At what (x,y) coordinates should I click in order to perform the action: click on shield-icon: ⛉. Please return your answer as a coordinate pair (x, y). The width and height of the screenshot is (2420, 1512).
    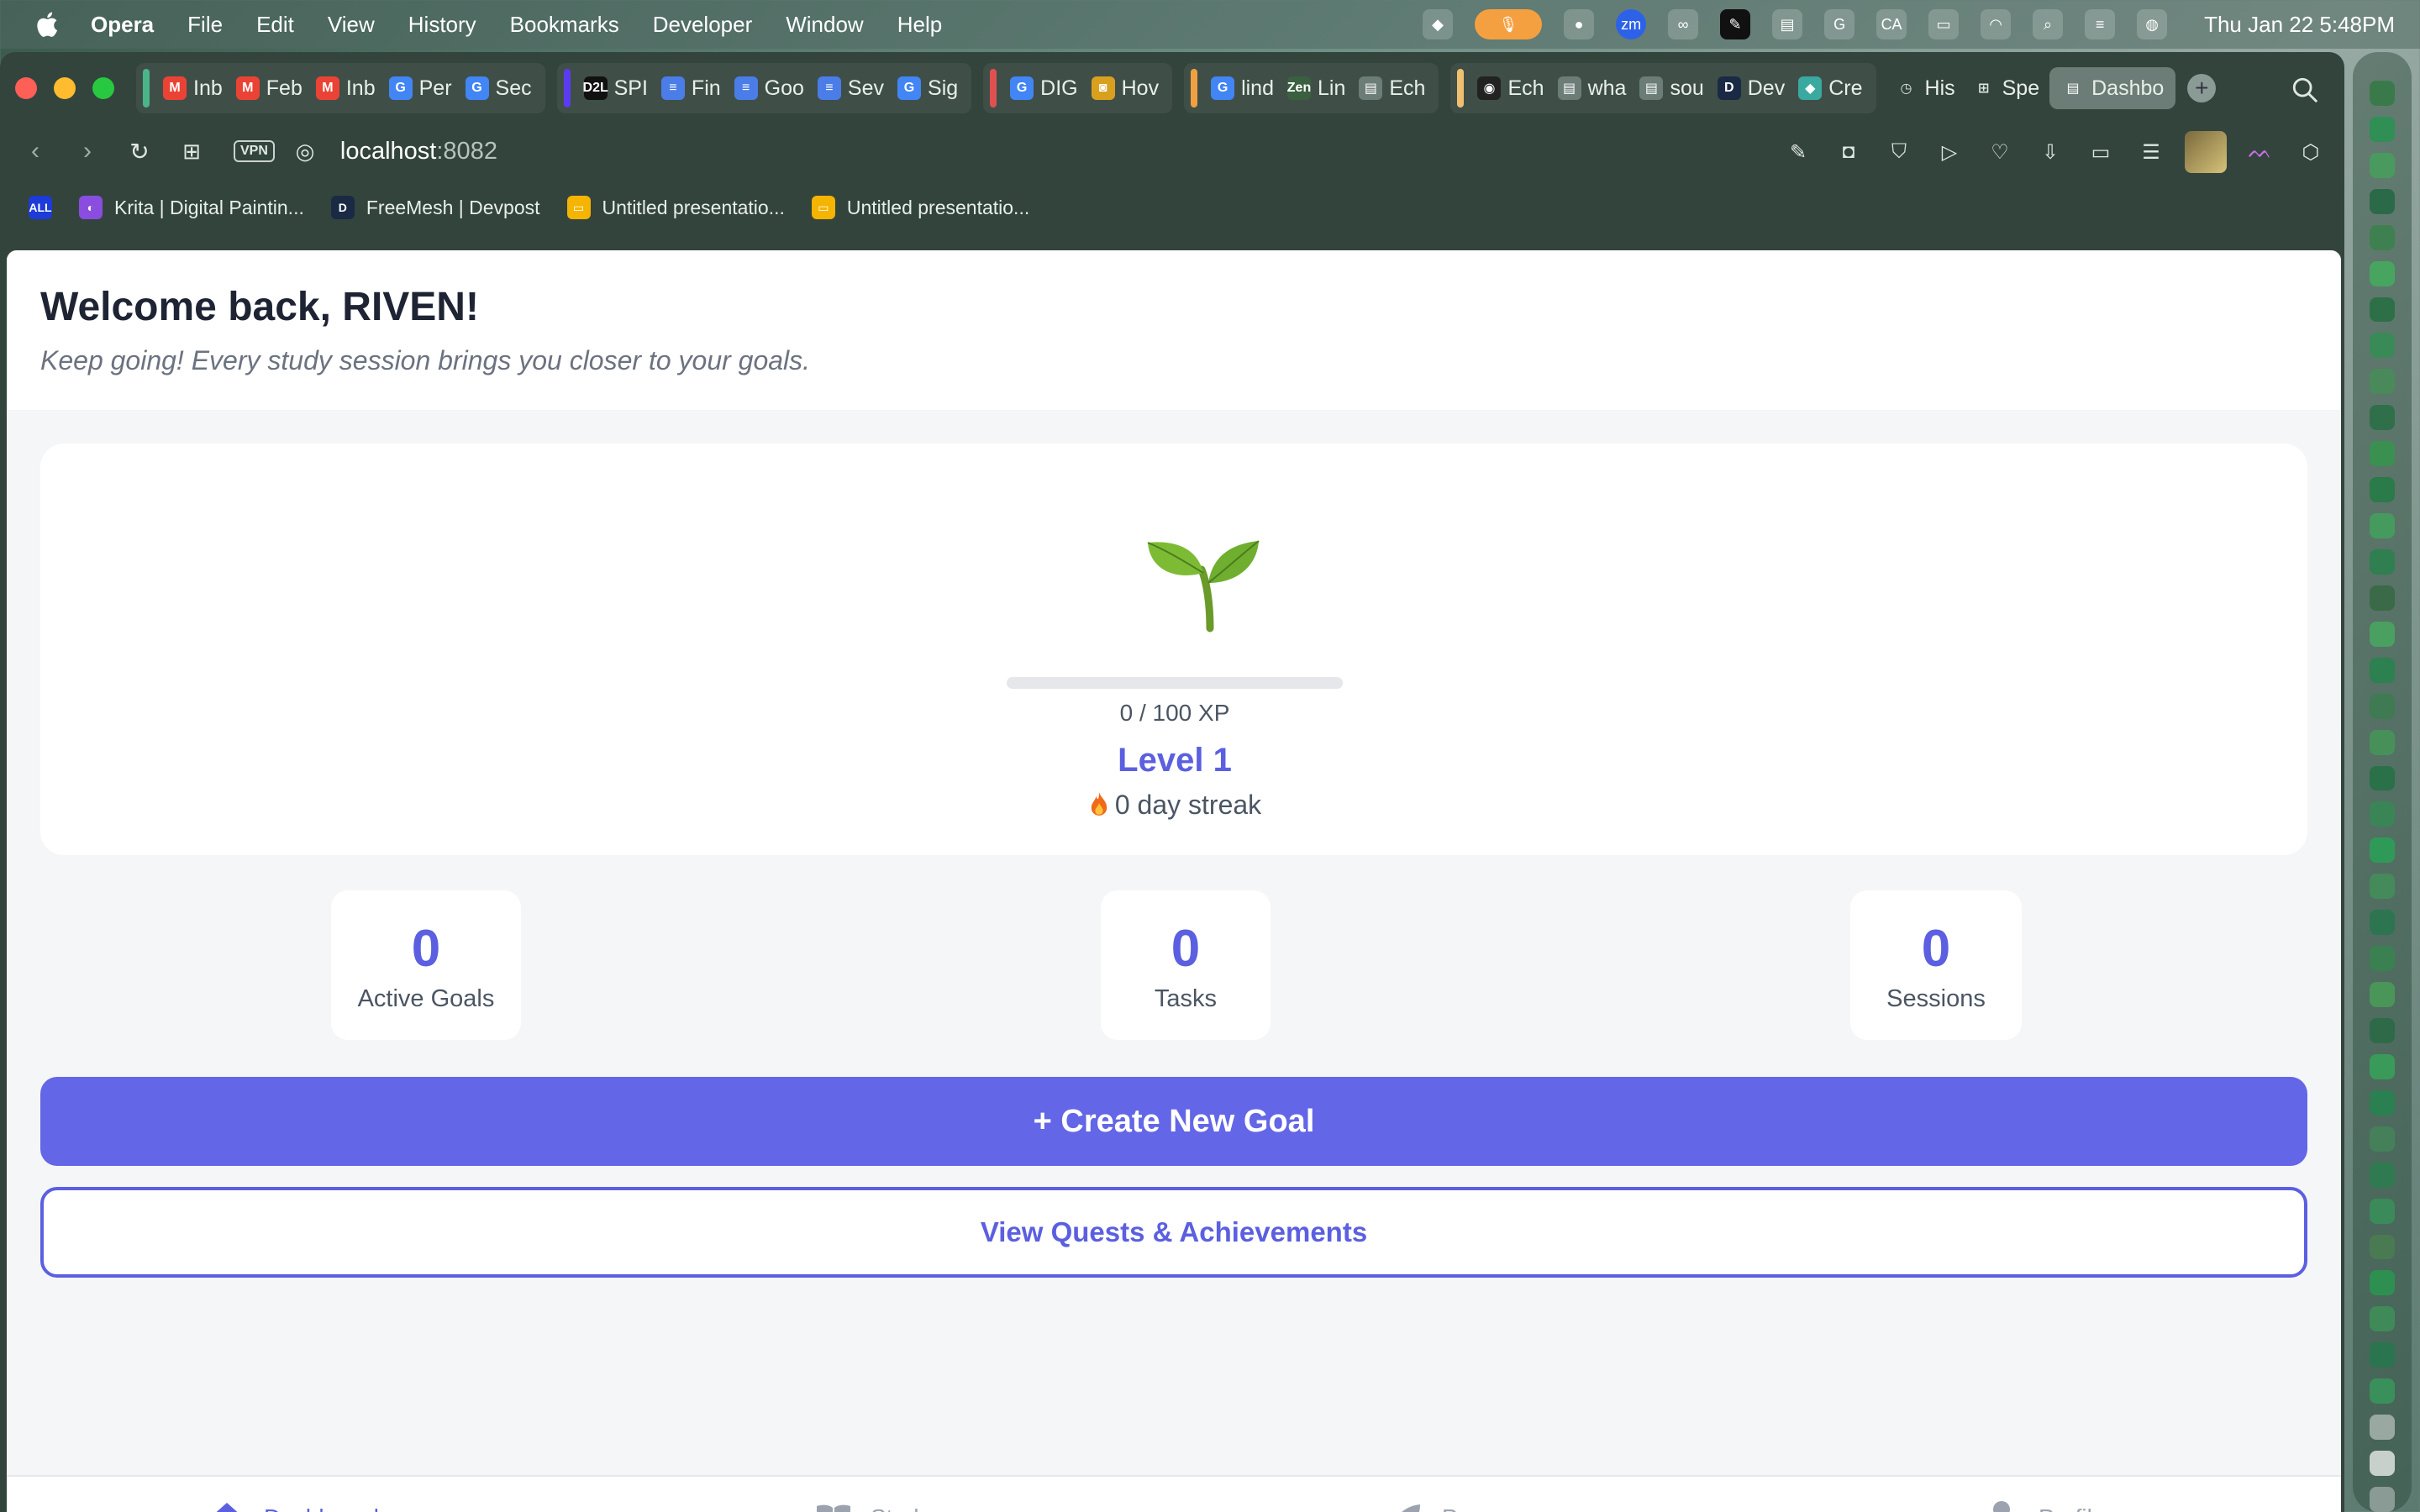
    Looking at the image, I should click on (1899, 152).